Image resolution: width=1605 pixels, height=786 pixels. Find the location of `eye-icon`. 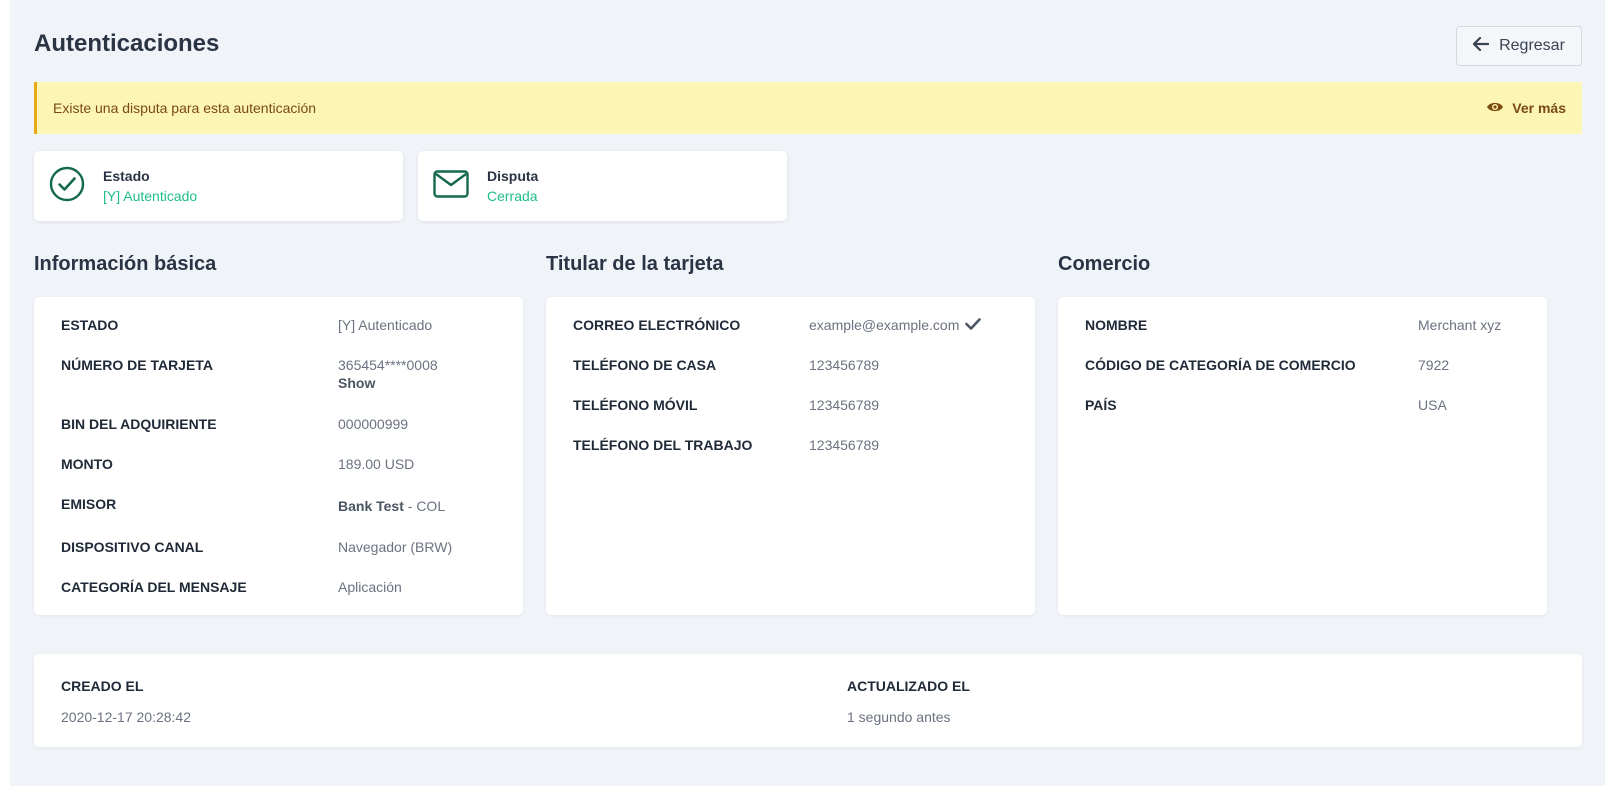

eye-icon is located at coordinates (1495, 108).